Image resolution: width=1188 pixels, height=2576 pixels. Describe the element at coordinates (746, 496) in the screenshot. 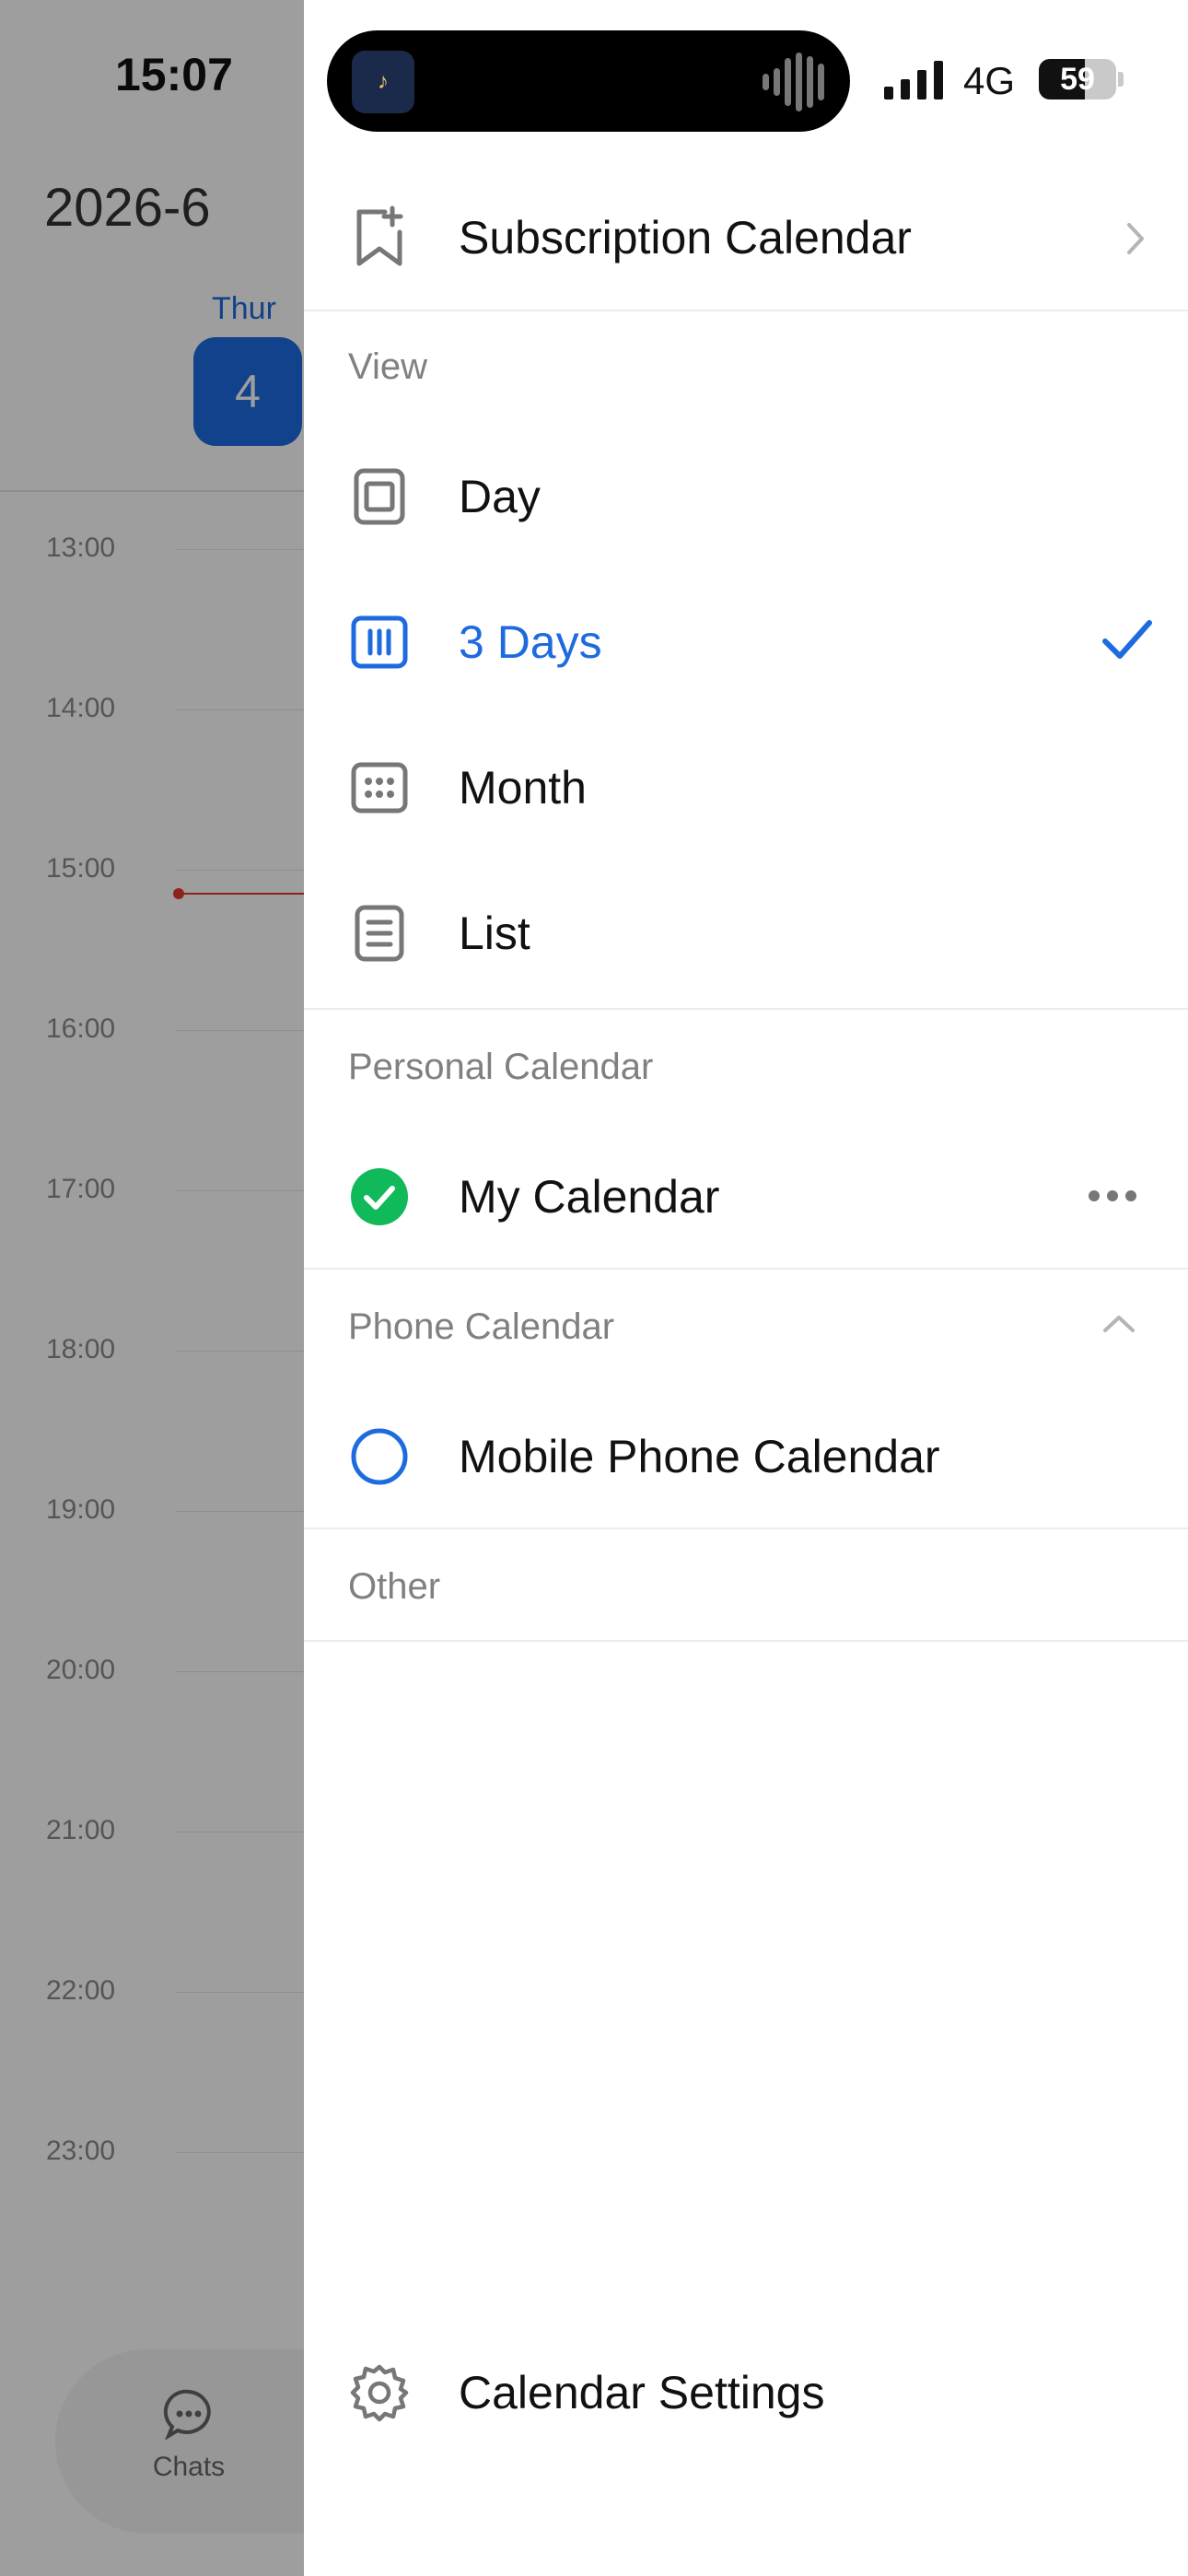

I see `view-option-day: Day` at that location.